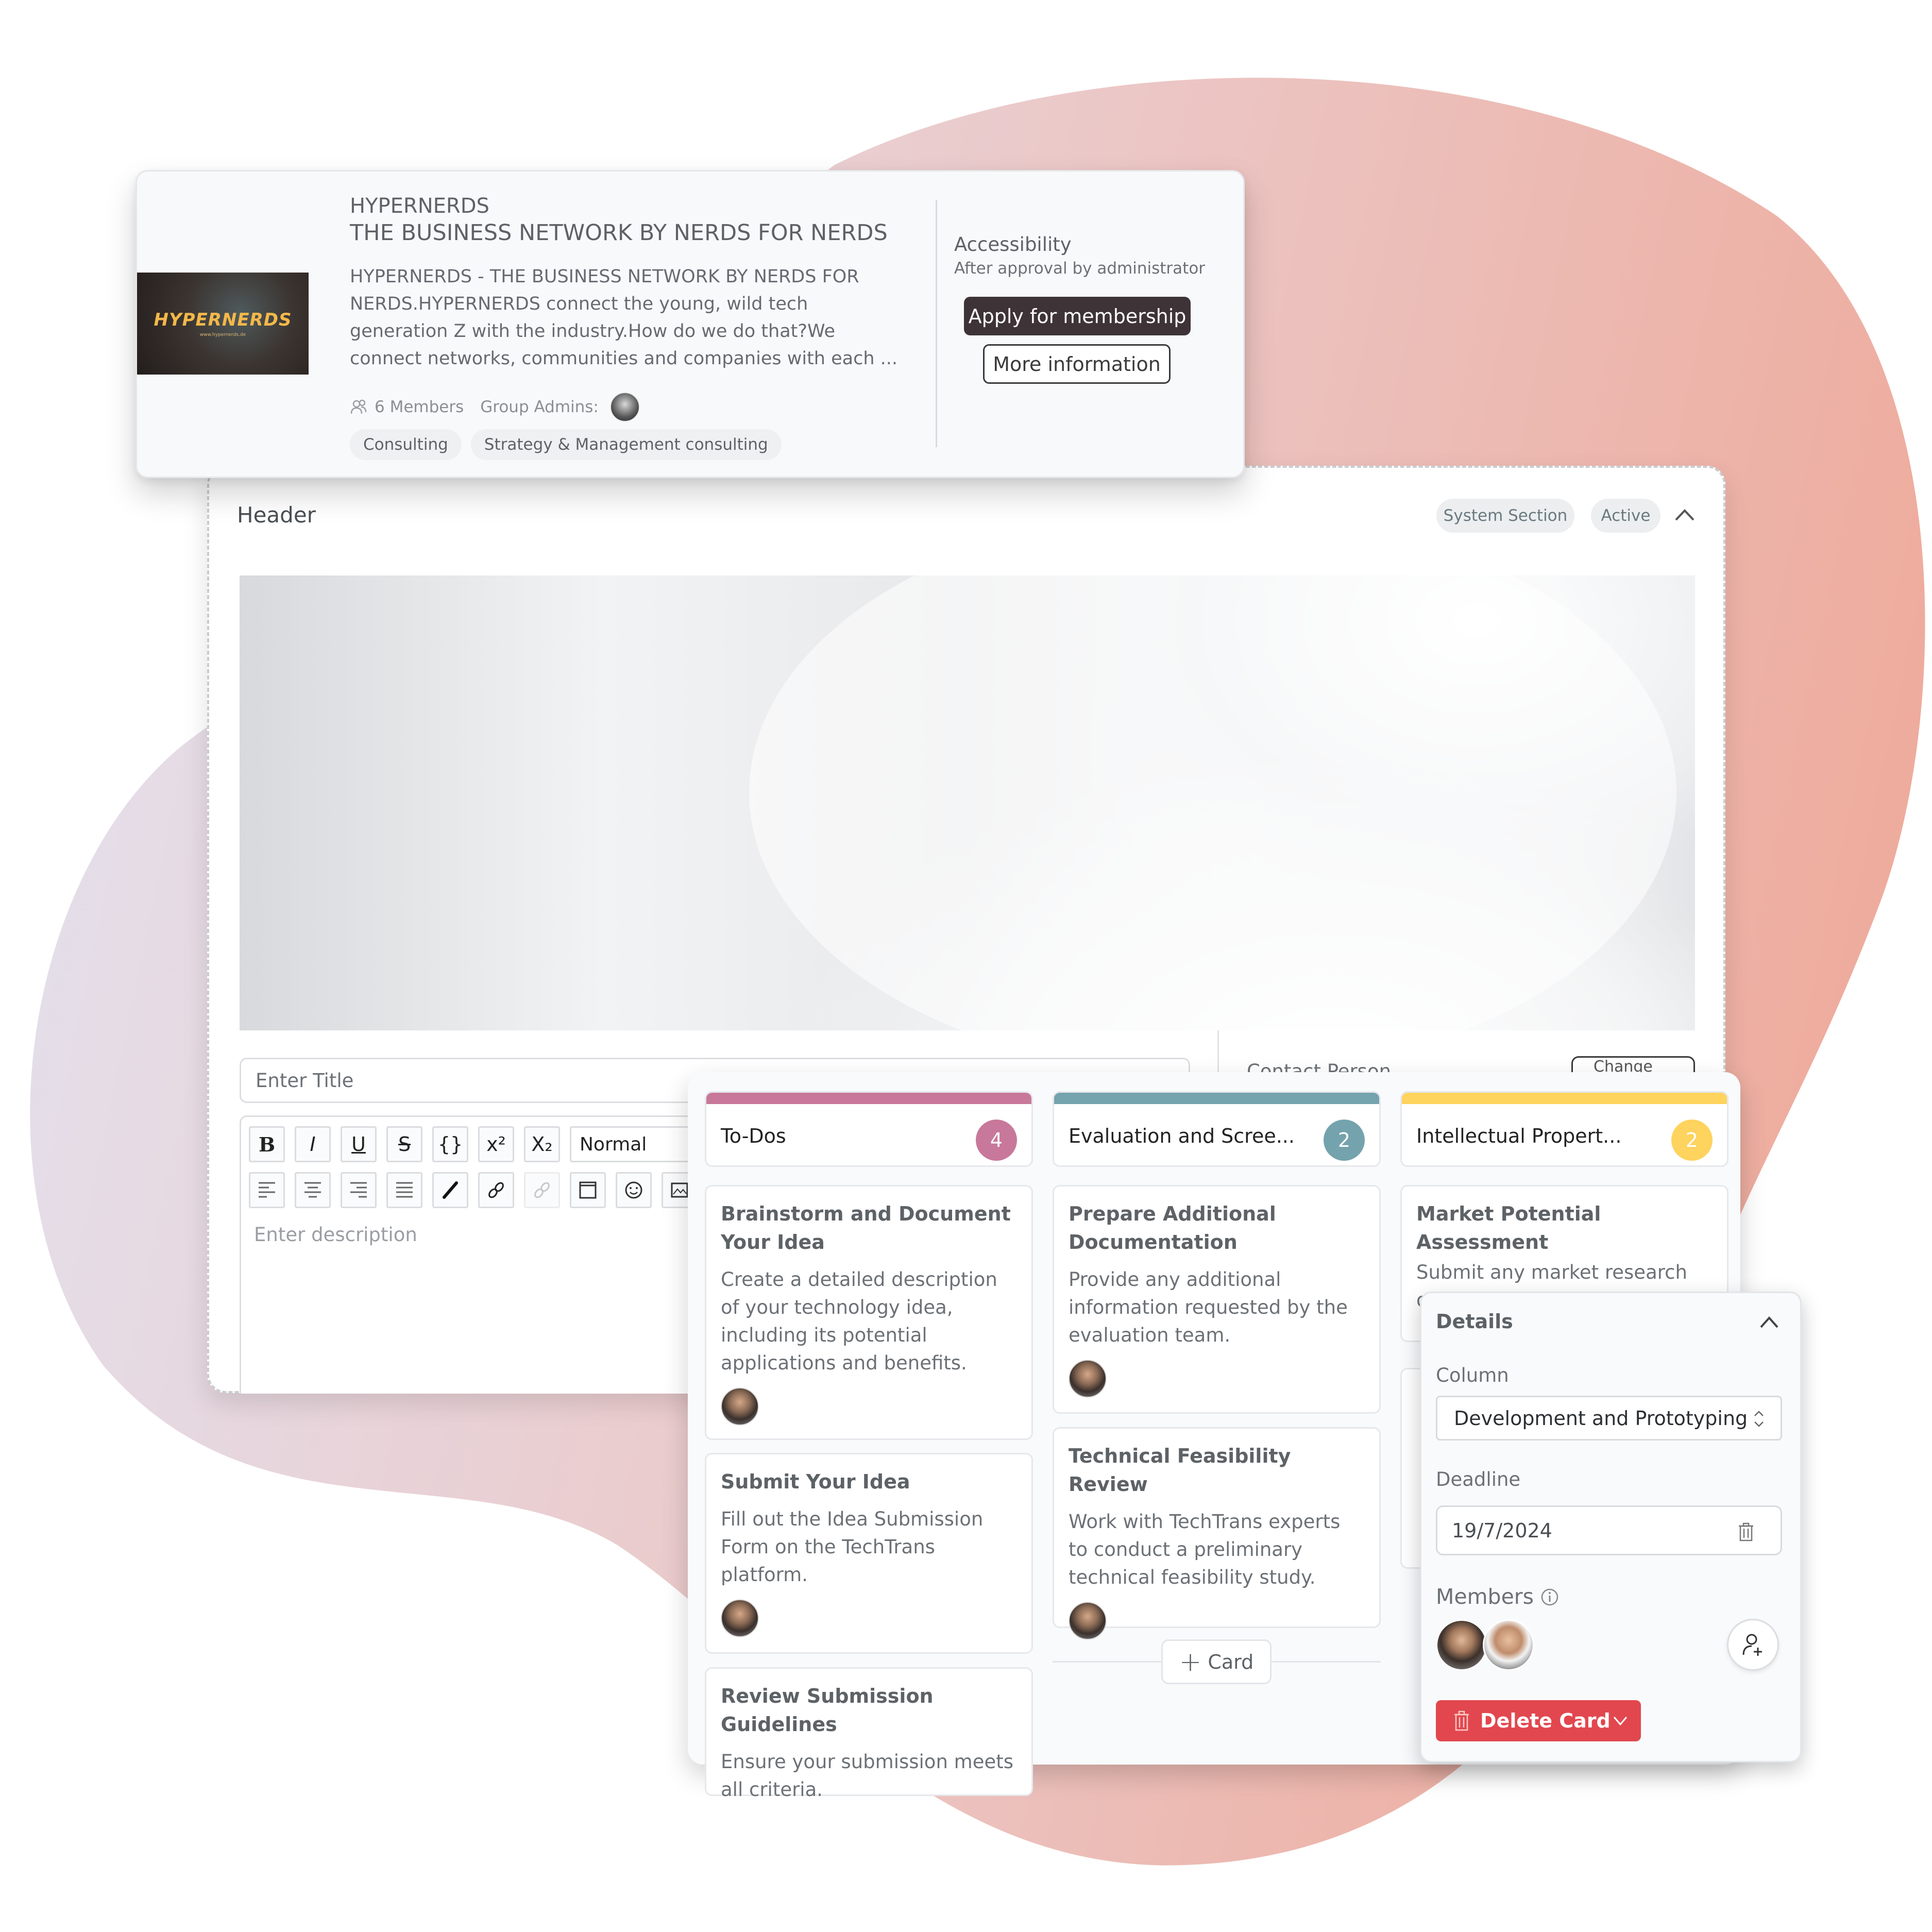  I want to click on member-count: 6 Members, so click(419, 407).